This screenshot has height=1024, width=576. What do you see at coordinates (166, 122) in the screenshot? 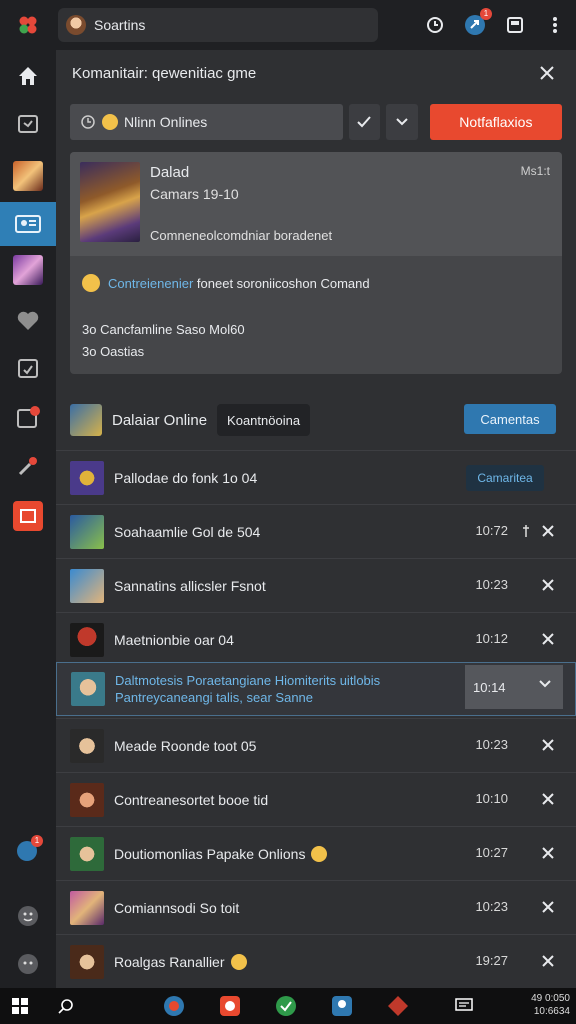
I see `search-value: Nlinn Onlines` at bounding box center [166, 122].